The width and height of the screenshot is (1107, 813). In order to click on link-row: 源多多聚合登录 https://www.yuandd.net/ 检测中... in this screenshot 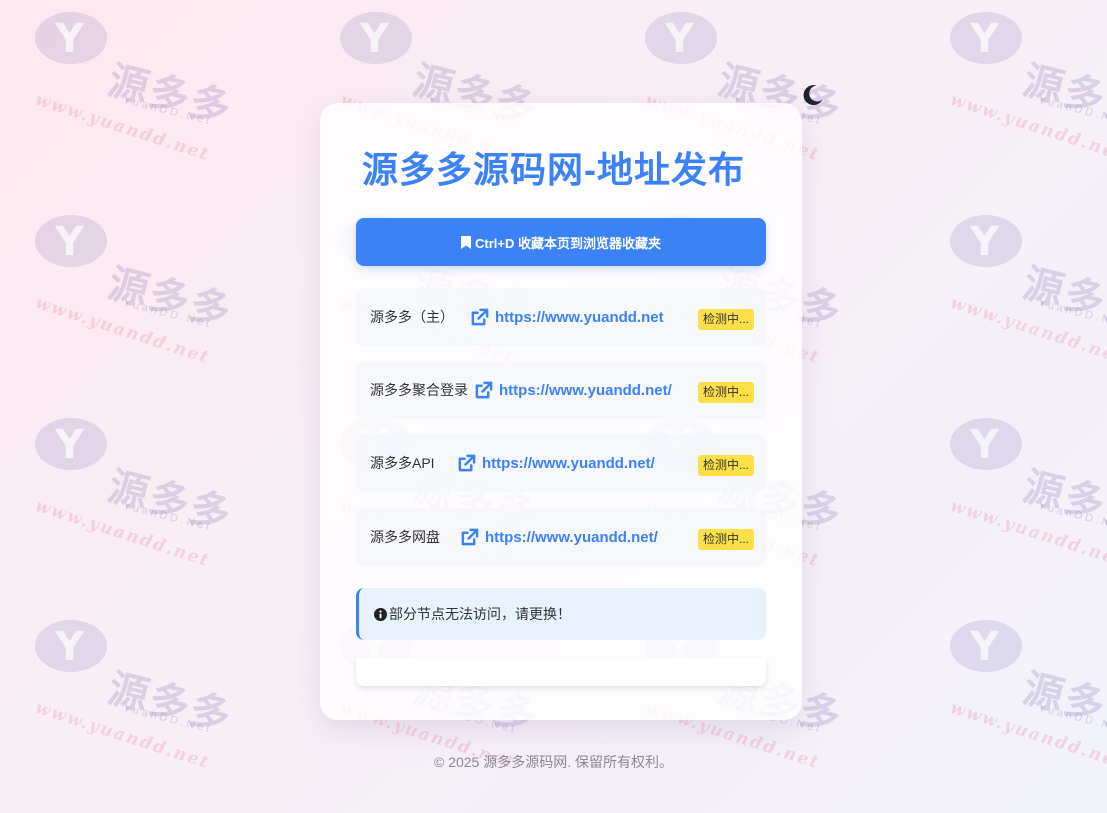, I will do `click(561, 390)`.